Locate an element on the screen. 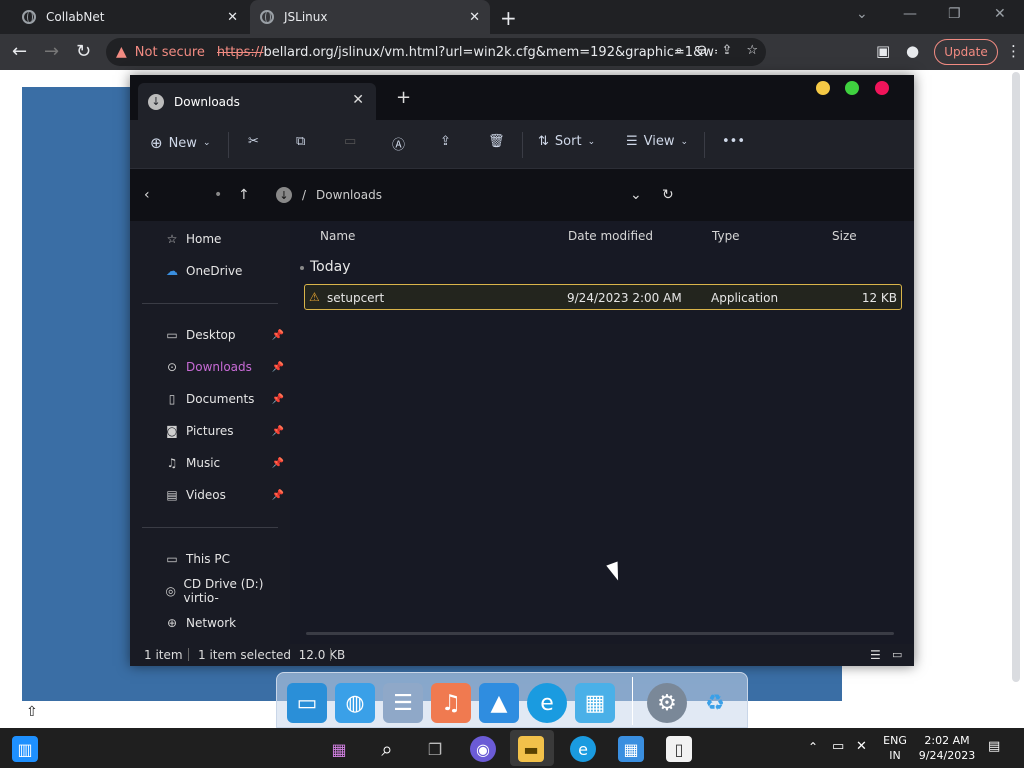 The image size is (1024, 768). close-dot-icon is located at coordinates (882, 88).